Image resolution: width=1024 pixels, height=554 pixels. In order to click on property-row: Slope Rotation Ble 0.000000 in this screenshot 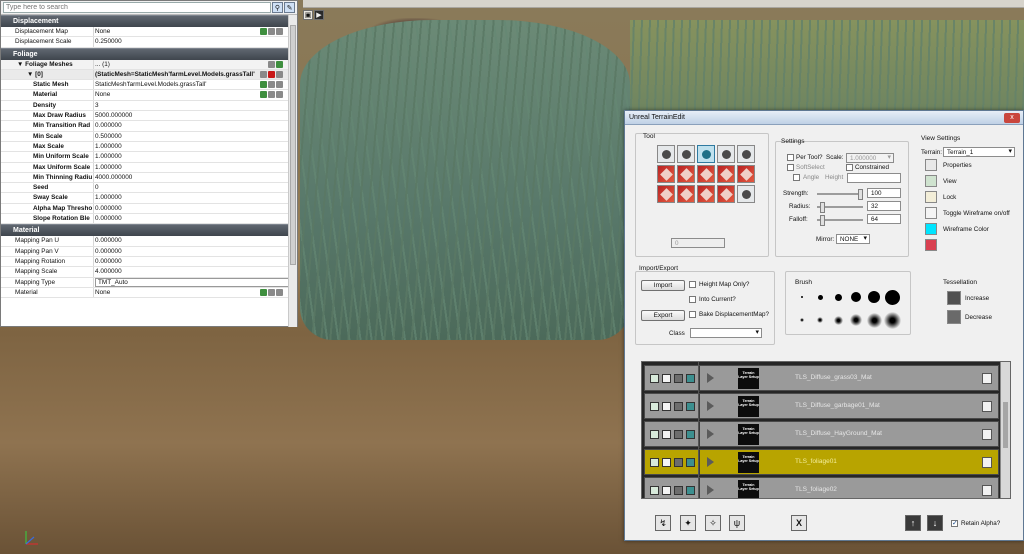, I will do `click(149, 219)`.